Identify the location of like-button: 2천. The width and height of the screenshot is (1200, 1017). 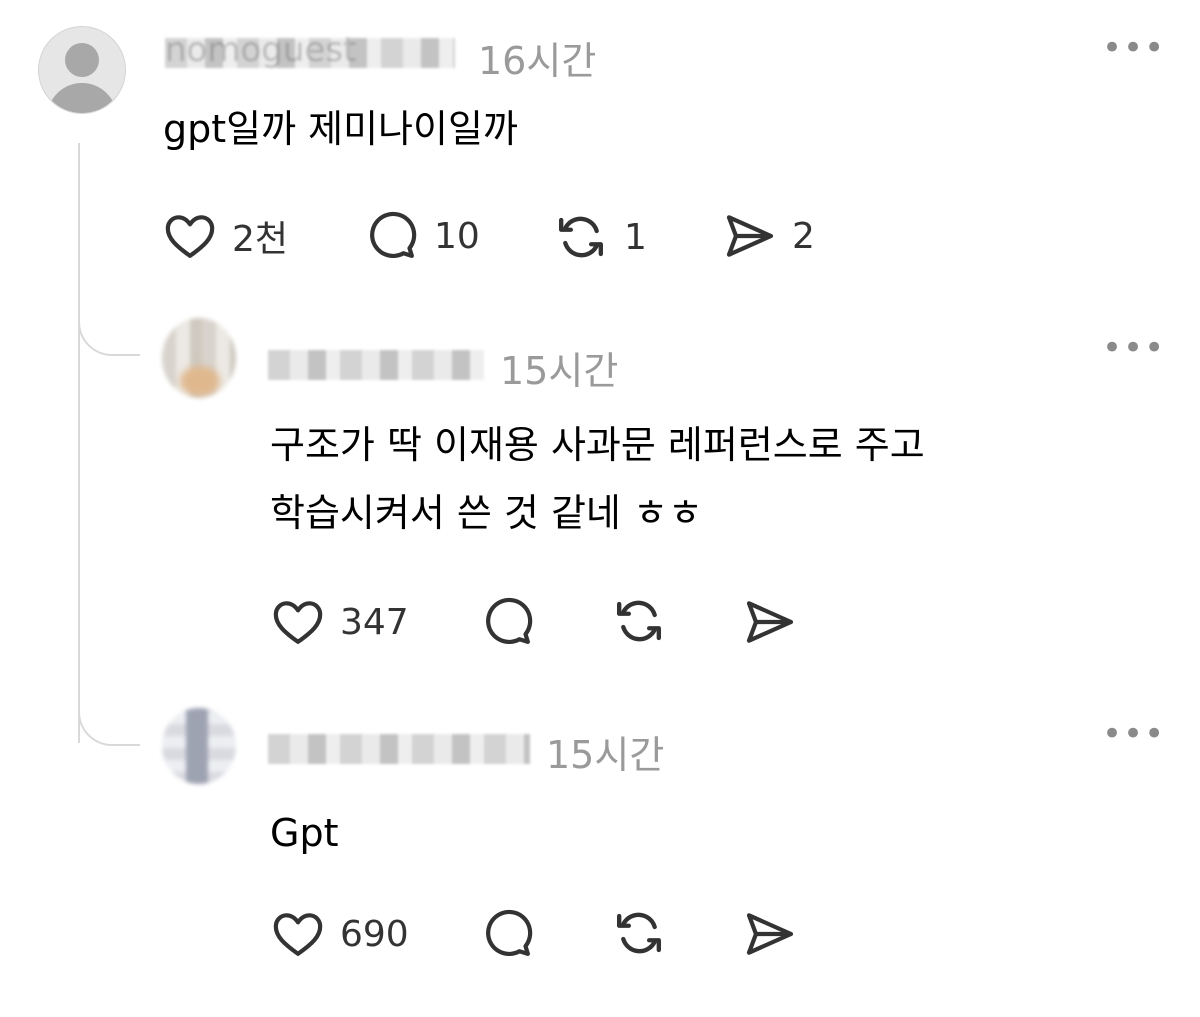
(225, 236).